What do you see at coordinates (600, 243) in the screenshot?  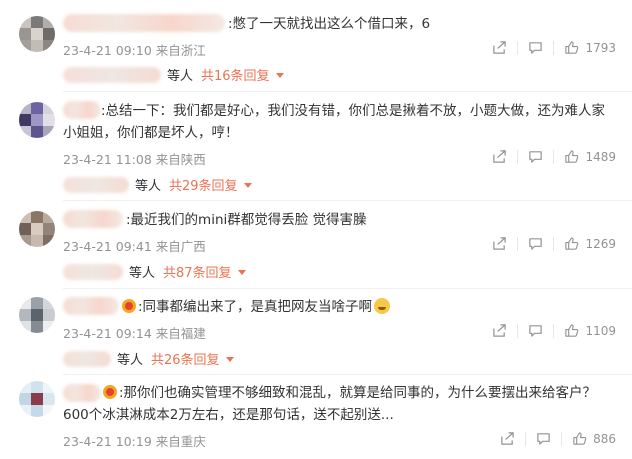 I see `like-count: 1269` at bounding box center [600, 243].